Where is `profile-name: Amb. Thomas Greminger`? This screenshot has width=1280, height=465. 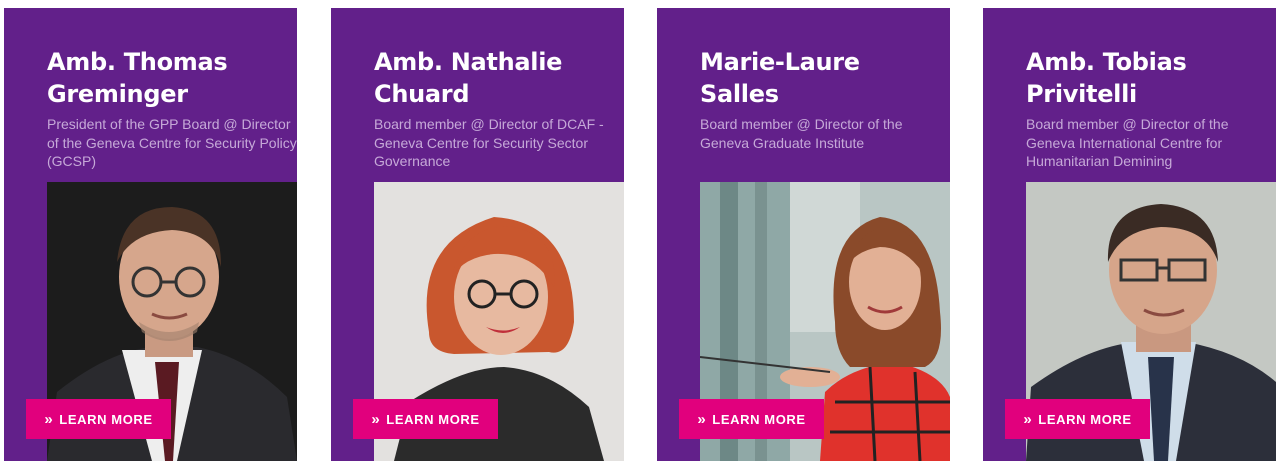
profile-name: Amb. Thomas Greminger is located at coordinates (137, 78).